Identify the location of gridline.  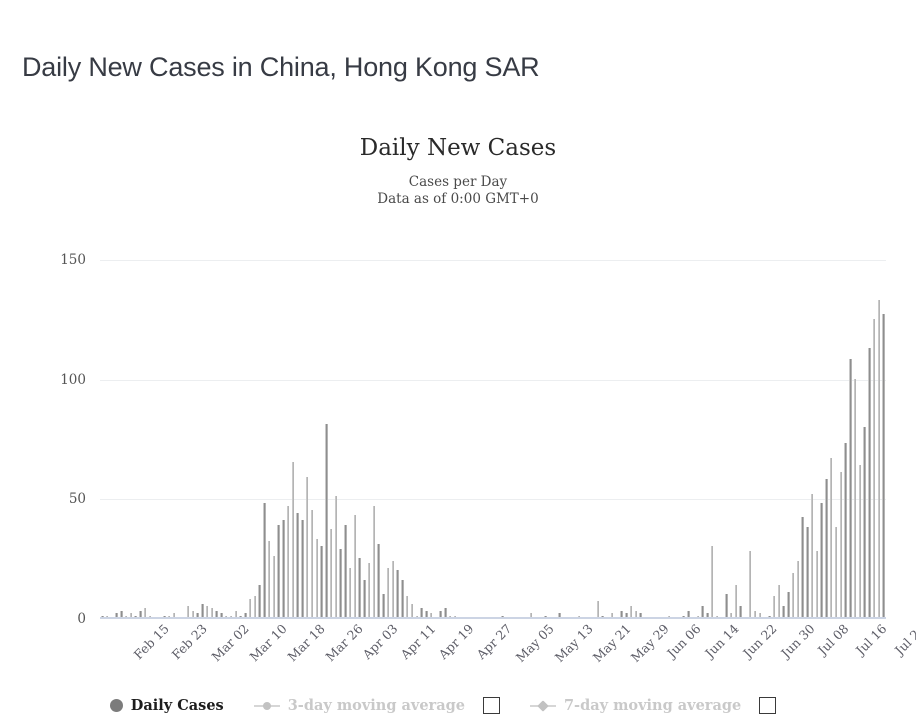
(493, 380).